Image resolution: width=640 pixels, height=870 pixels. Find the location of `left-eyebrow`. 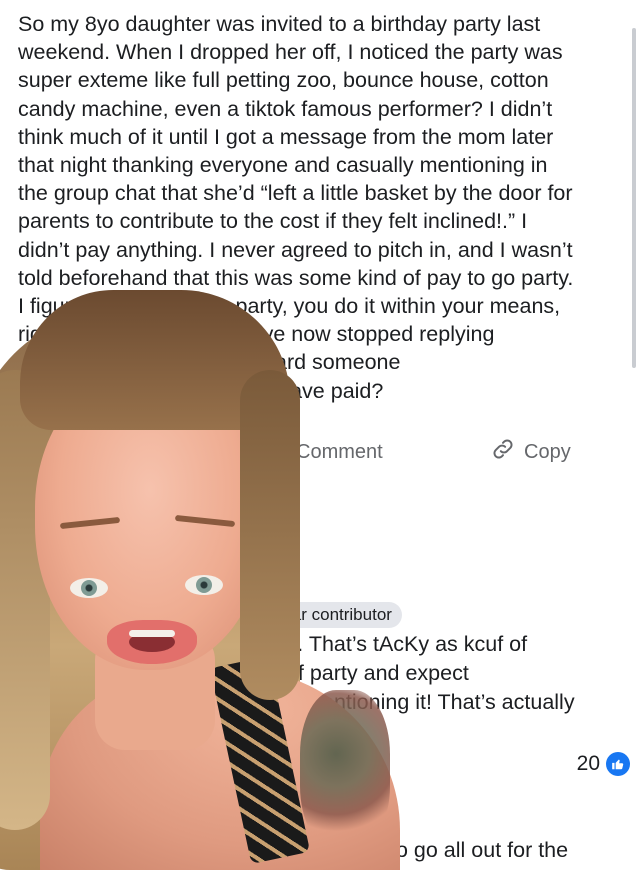

left-eyebrow is located at coordinates (90, 523).